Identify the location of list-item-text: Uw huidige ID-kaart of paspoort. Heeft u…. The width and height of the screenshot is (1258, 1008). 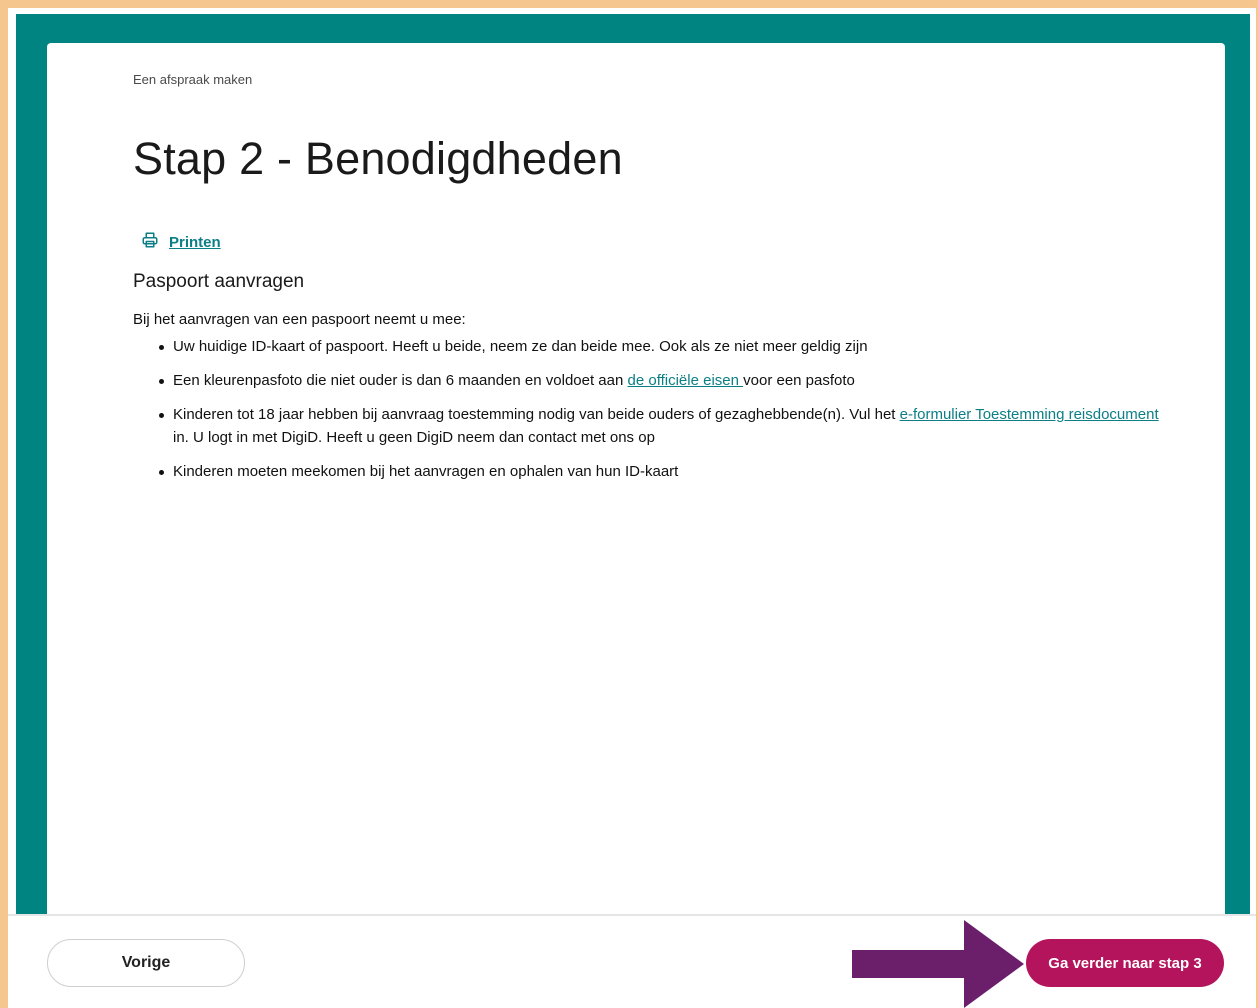
(520, 346).